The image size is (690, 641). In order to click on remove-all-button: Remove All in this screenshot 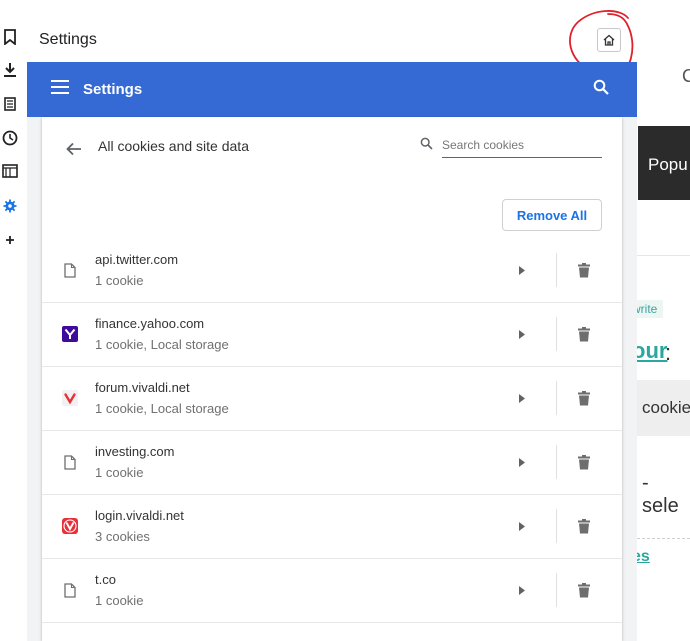, I will do `click(552, 215)`.